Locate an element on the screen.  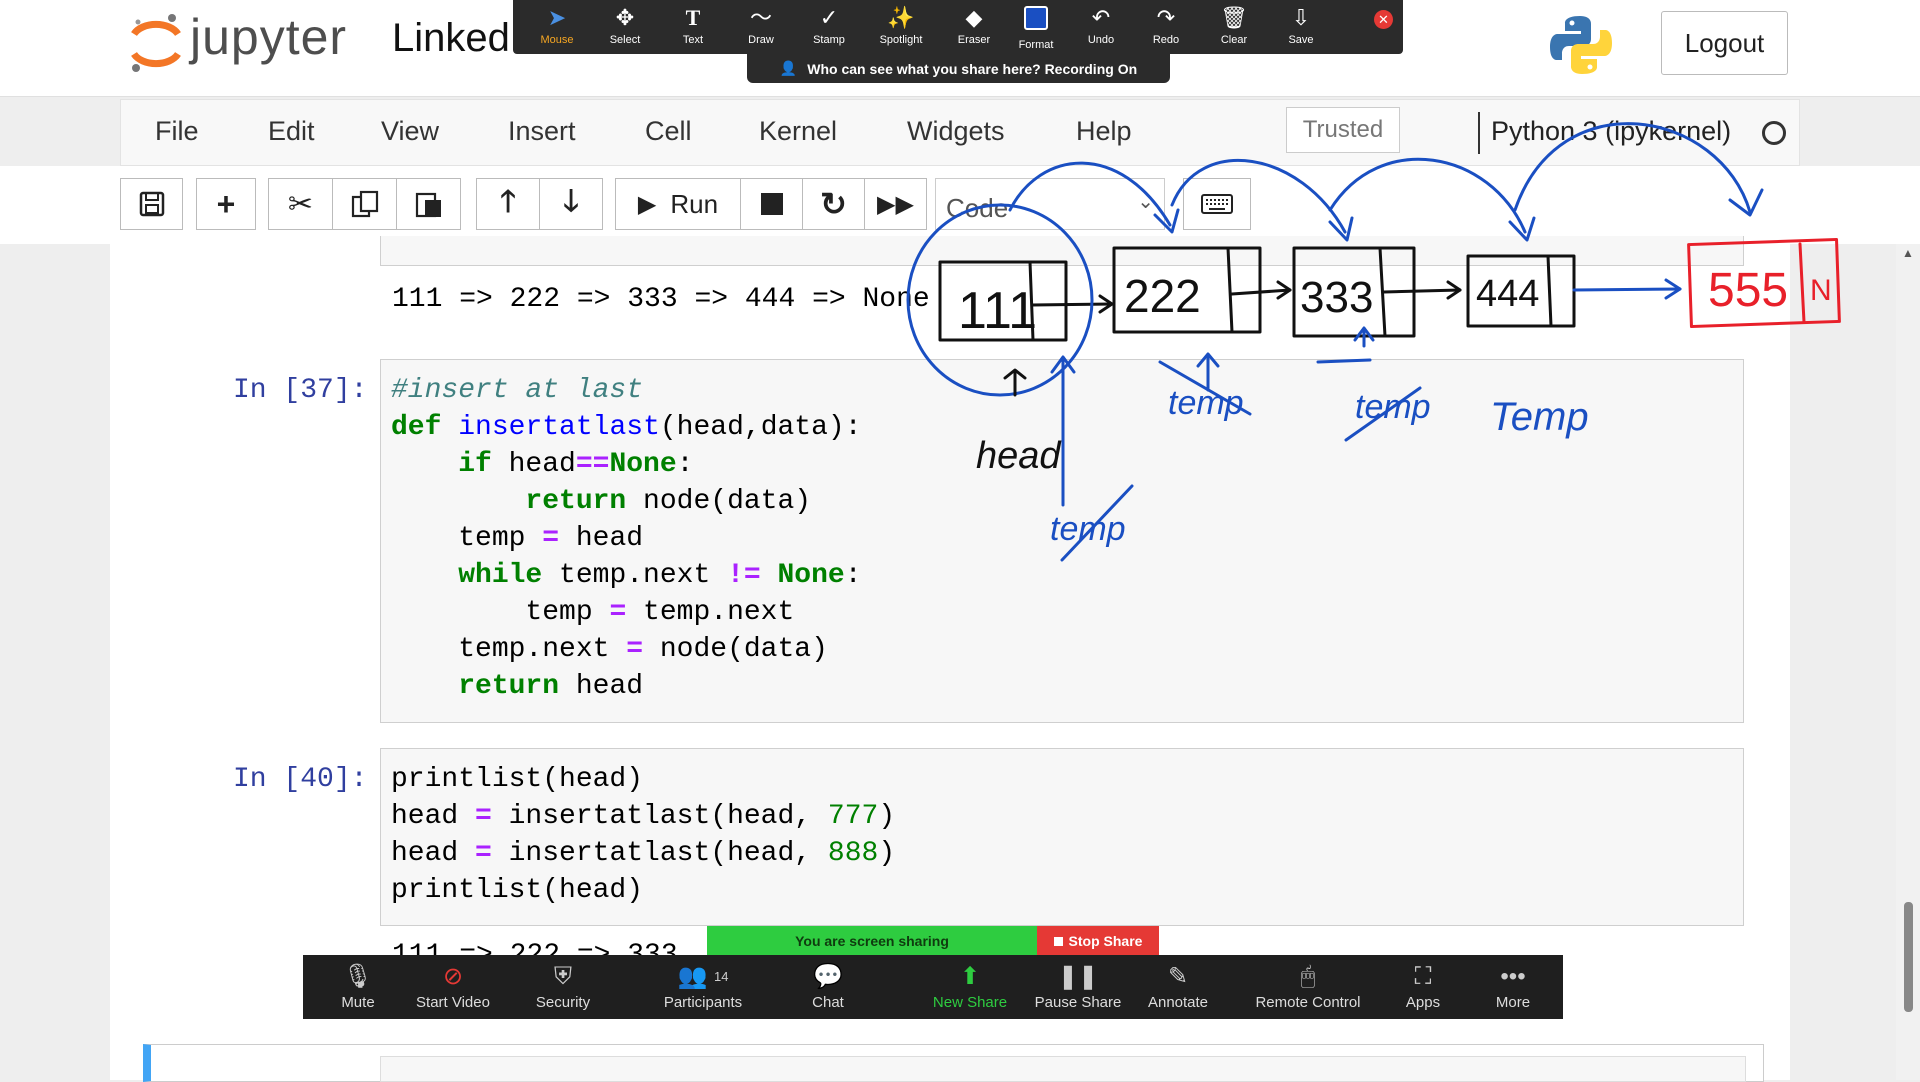
move-icon: ✥ is located at coordinates (625, 17).